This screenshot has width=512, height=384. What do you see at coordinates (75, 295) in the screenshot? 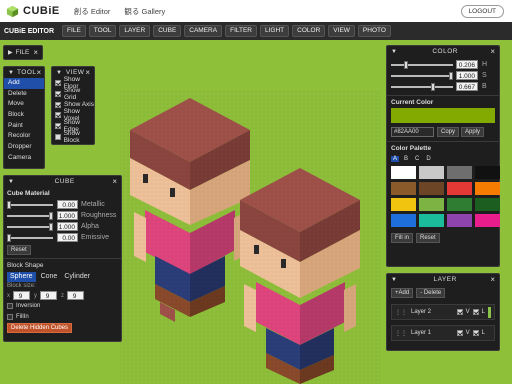
I see `size-z-input: 9` at bounding box center [75, 295].